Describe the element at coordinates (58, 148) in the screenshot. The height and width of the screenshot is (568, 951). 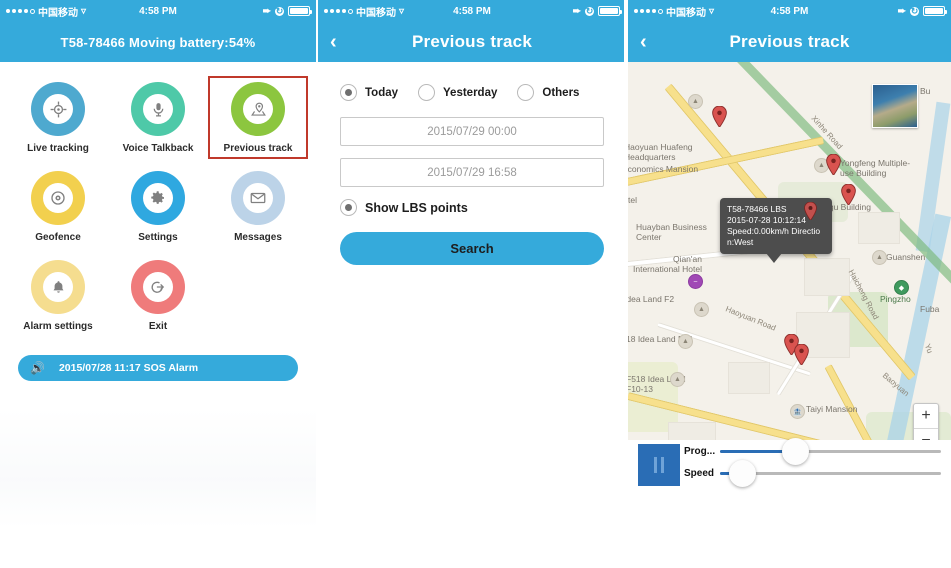
I see `grid-item-label: Live tracking` at that location.